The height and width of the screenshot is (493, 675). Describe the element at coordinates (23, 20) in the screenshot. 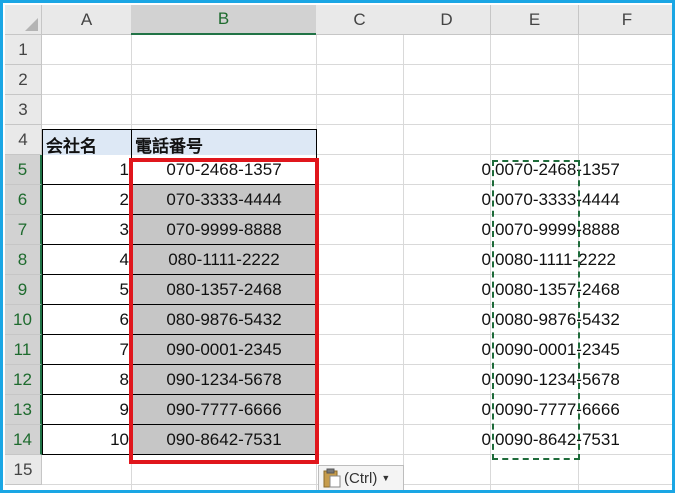

I see `select-all-corner` at that location.